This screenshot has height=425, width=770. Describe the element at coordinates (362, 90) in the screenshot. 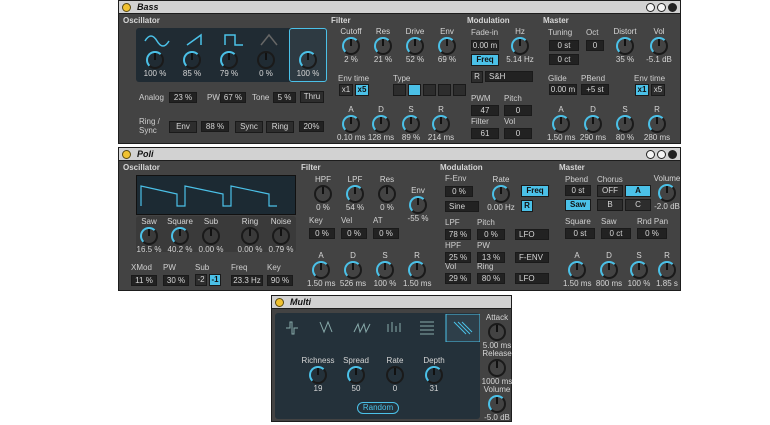

I see `env-time-x5-button: x5` at that location.